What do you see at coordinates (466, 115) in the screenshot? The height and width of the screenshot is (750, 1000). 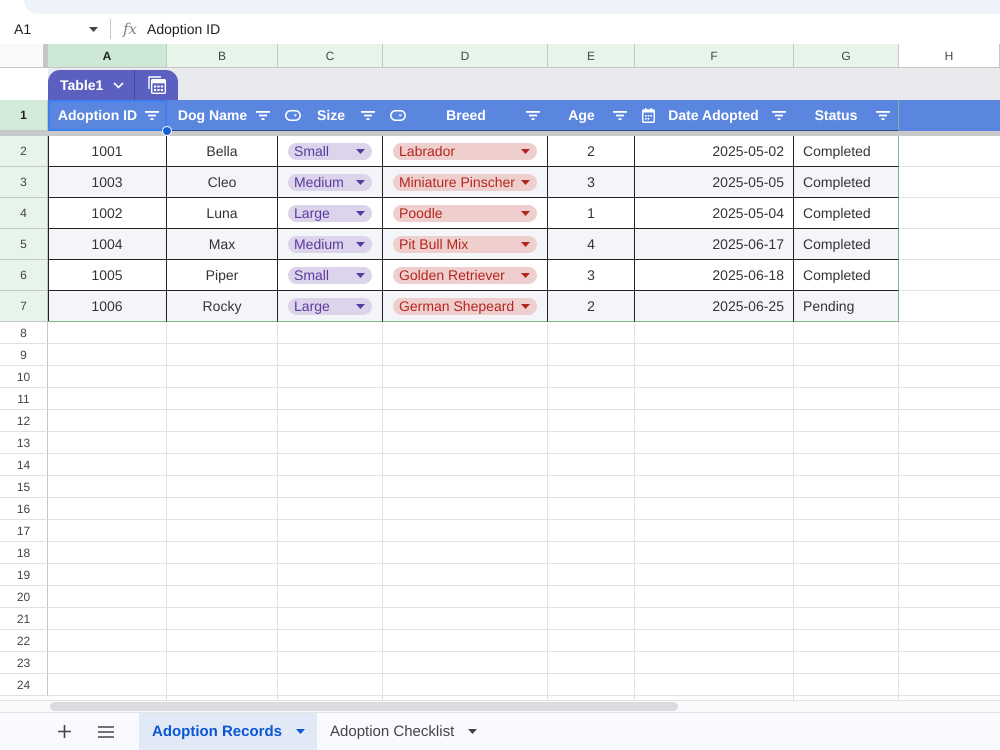 I see `column-title: Breed` at bounding box center [466, 115].